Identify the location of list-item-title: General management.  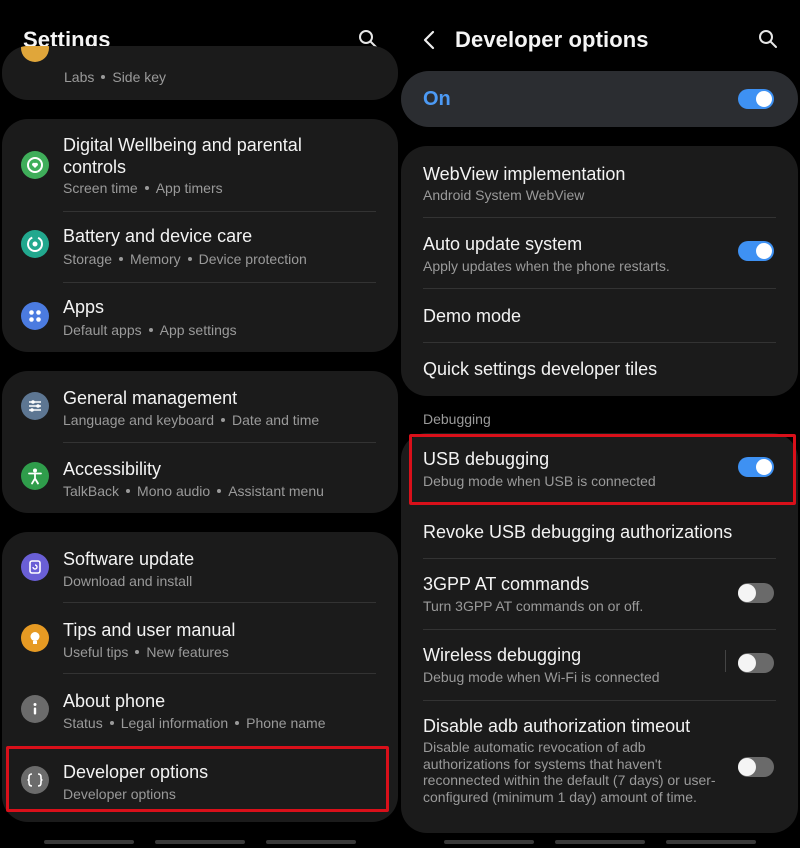
(150, 398).